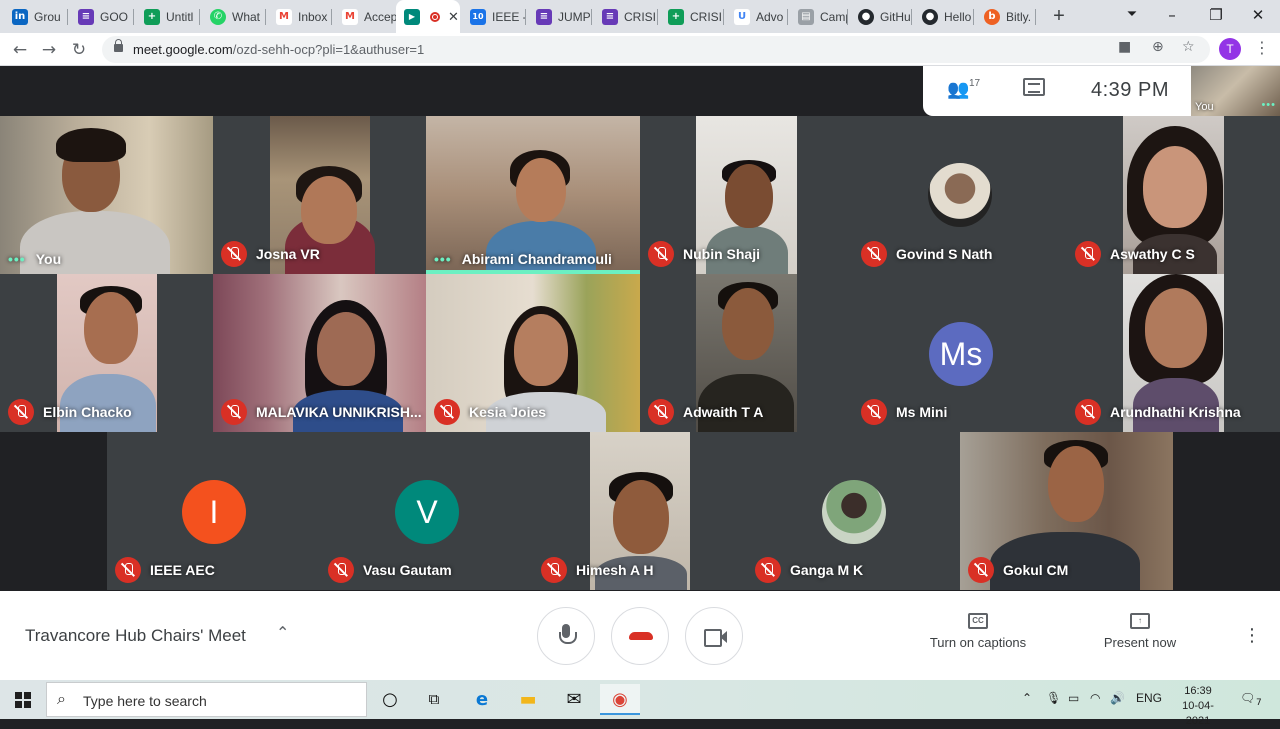  Describe the element at coordinates (1053, 698) in the screenshot. I see `microphone-tray-icon: 🎙` at that location.